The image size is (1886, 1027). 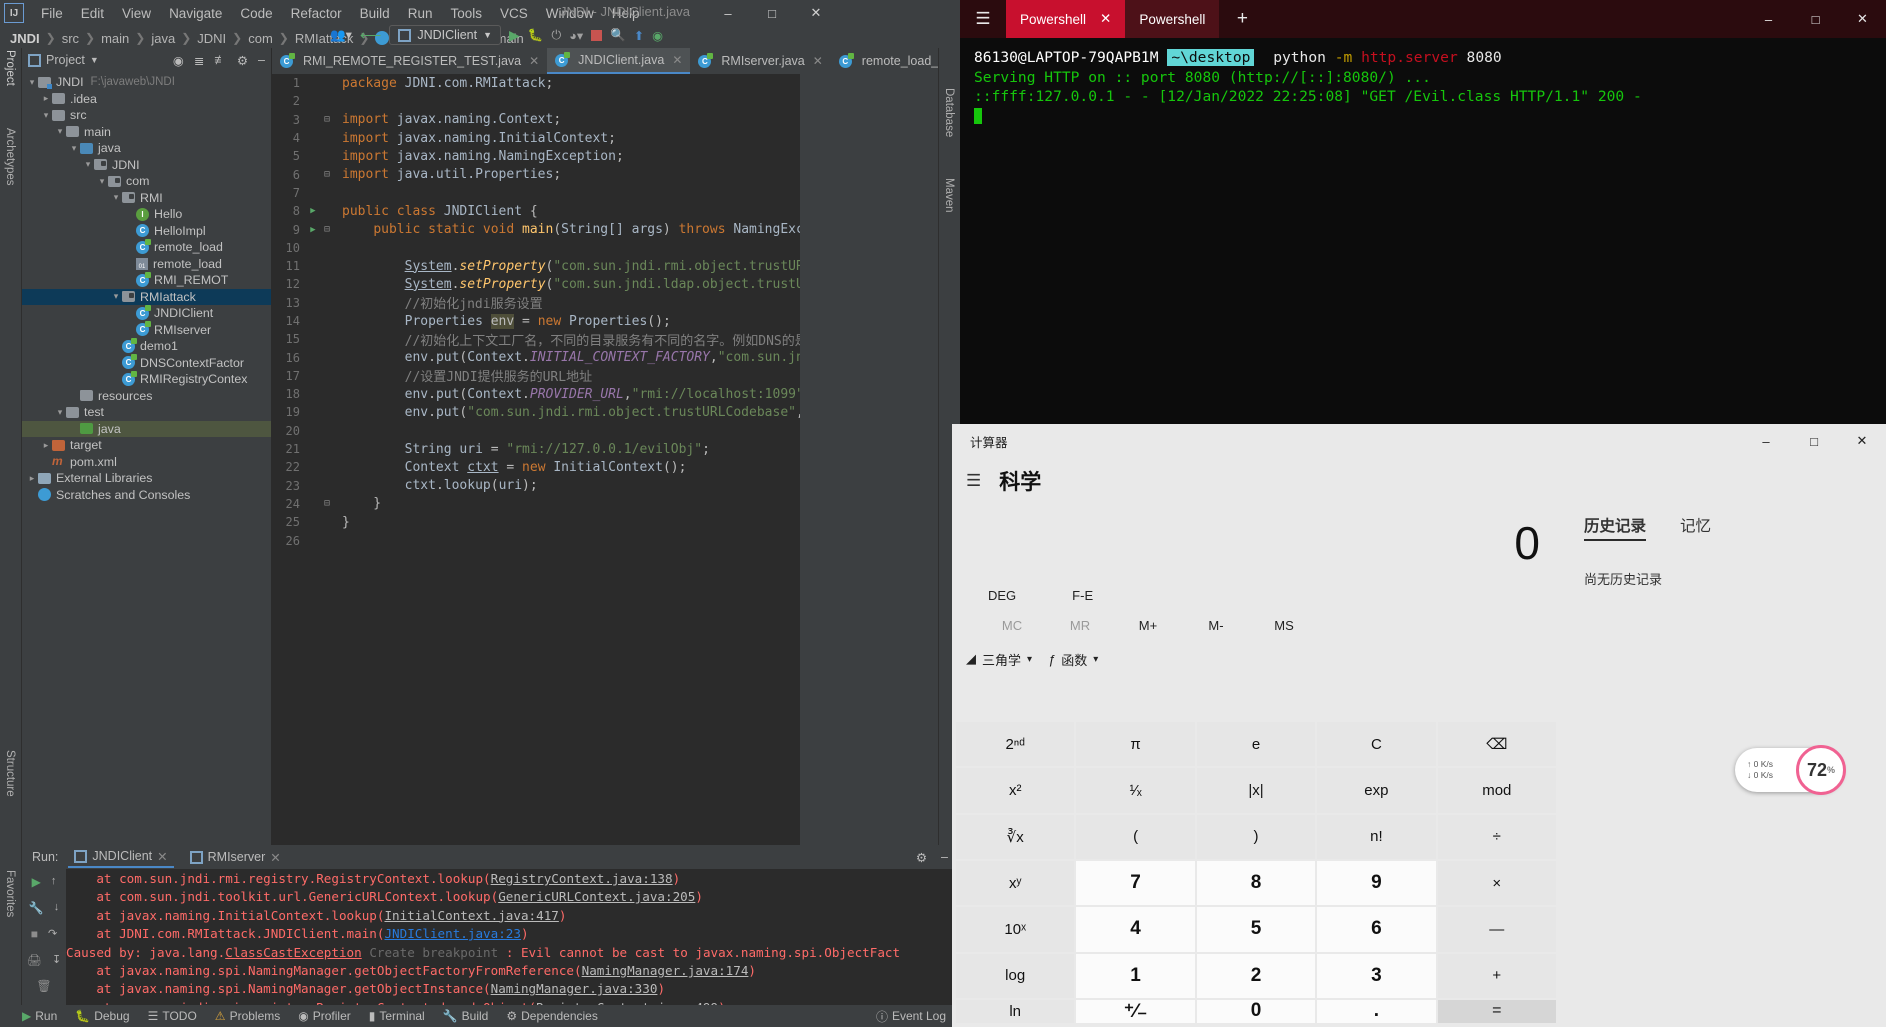 What do you see at coordinates (397, 1016) in the screenshot?
I see `status-terminal: ▮ Terminal` at bounding box center [397, 1016].